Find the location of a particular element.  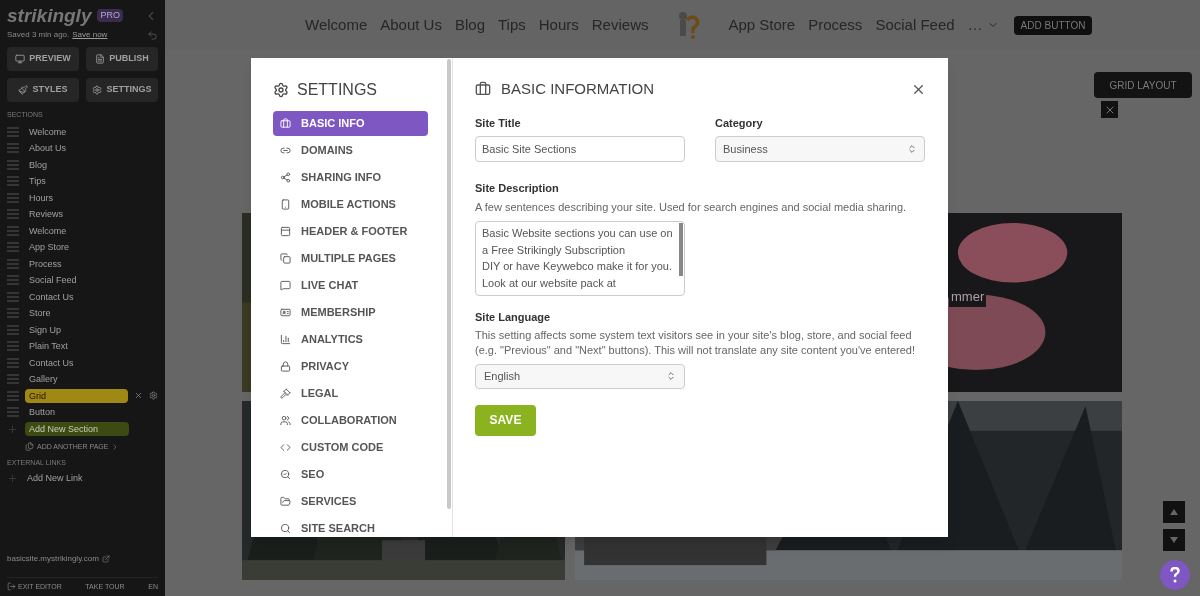

move-down-button is located at coordinates (1174, 540).